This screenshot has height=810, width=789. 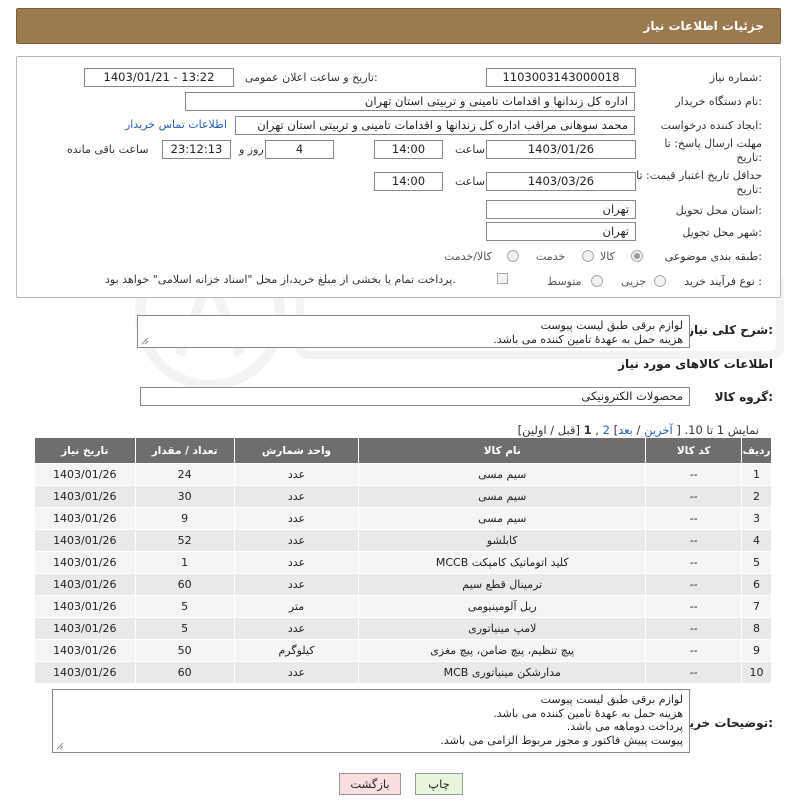 I want to click on print-button: چاپ, so click(x=439, y=784).